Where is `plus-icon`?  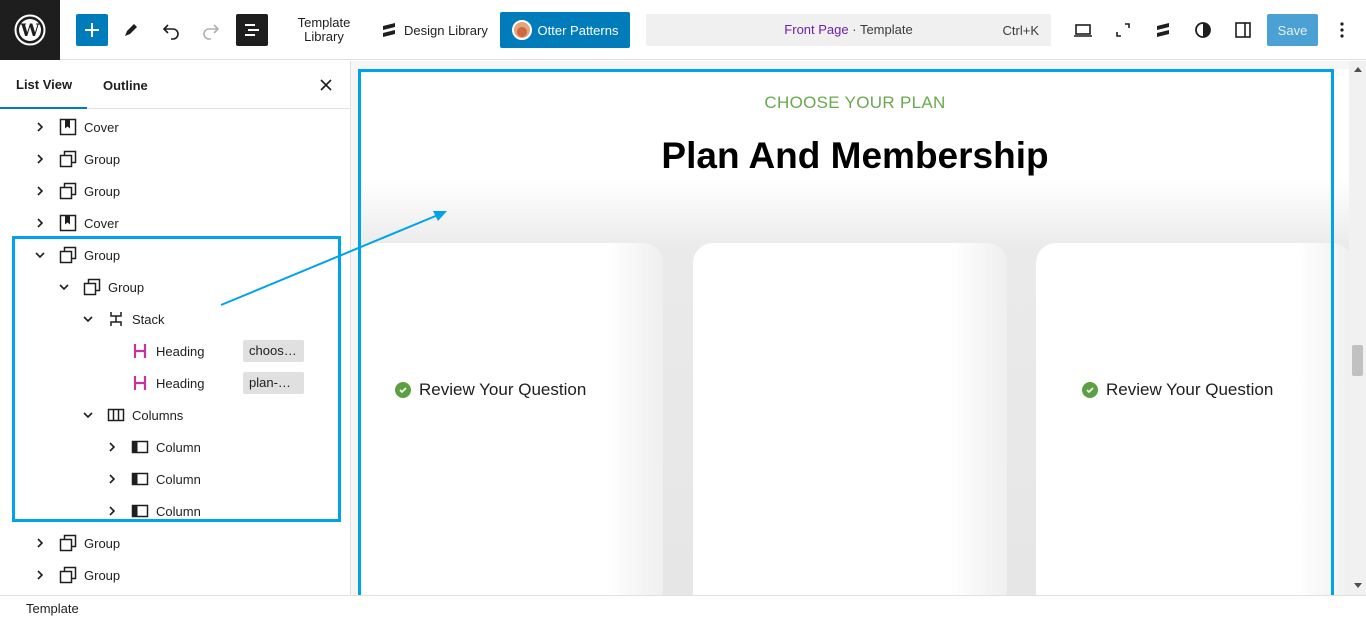
plus-icon is located at coordinates (92, 30).